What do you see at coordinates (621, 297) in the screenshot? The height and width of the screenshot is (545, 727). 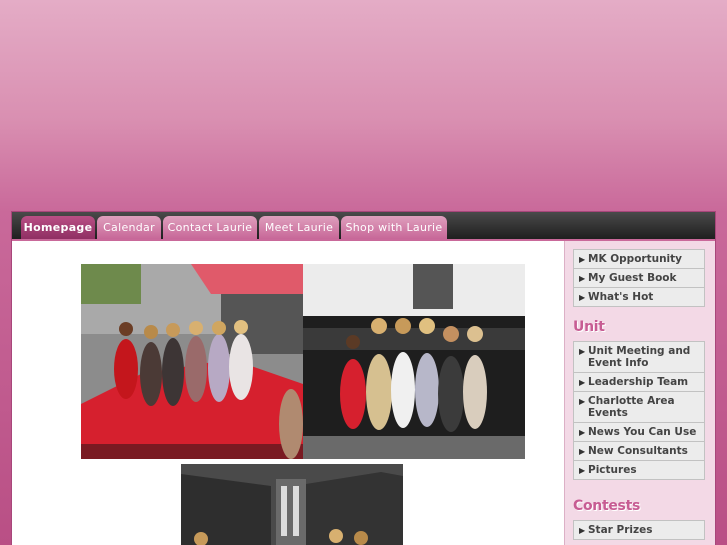 I see `menu-item-label: What's Hot` at bounding box center [621, 297].